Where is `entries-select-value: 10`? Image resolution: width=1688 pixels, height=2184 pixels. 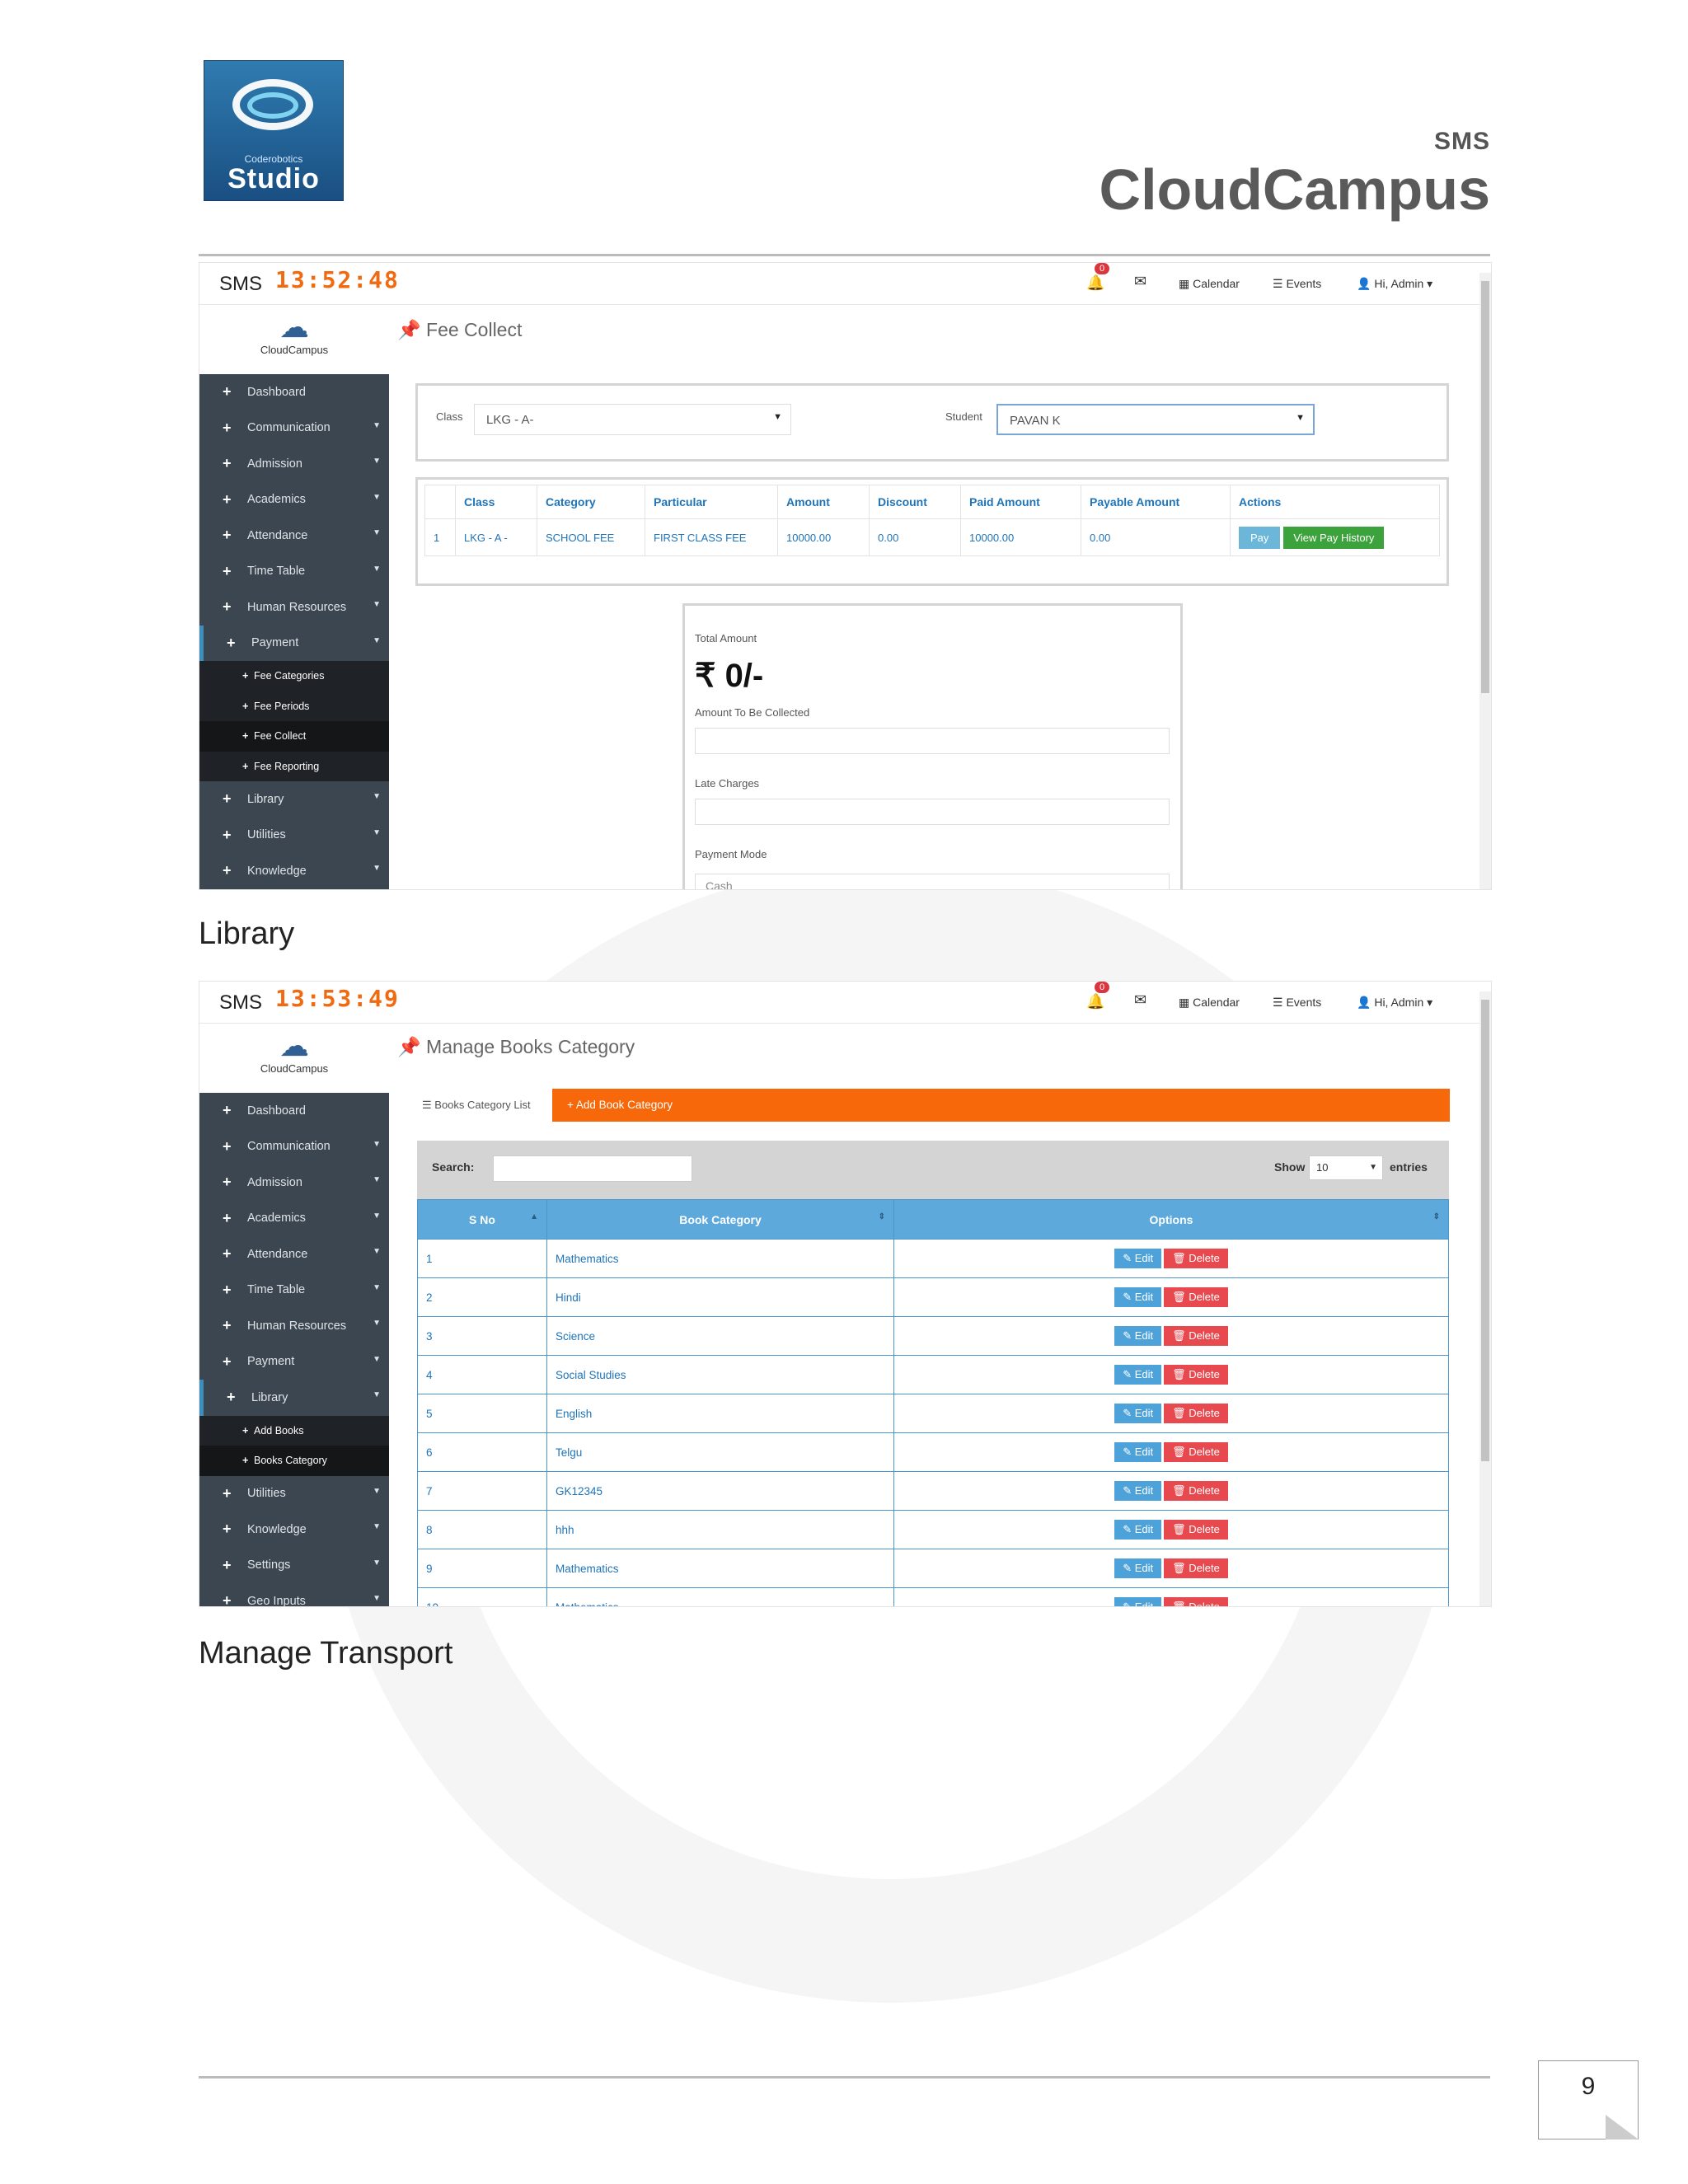
entries-select-value: 10 is located at coordinates (1322, 1167).